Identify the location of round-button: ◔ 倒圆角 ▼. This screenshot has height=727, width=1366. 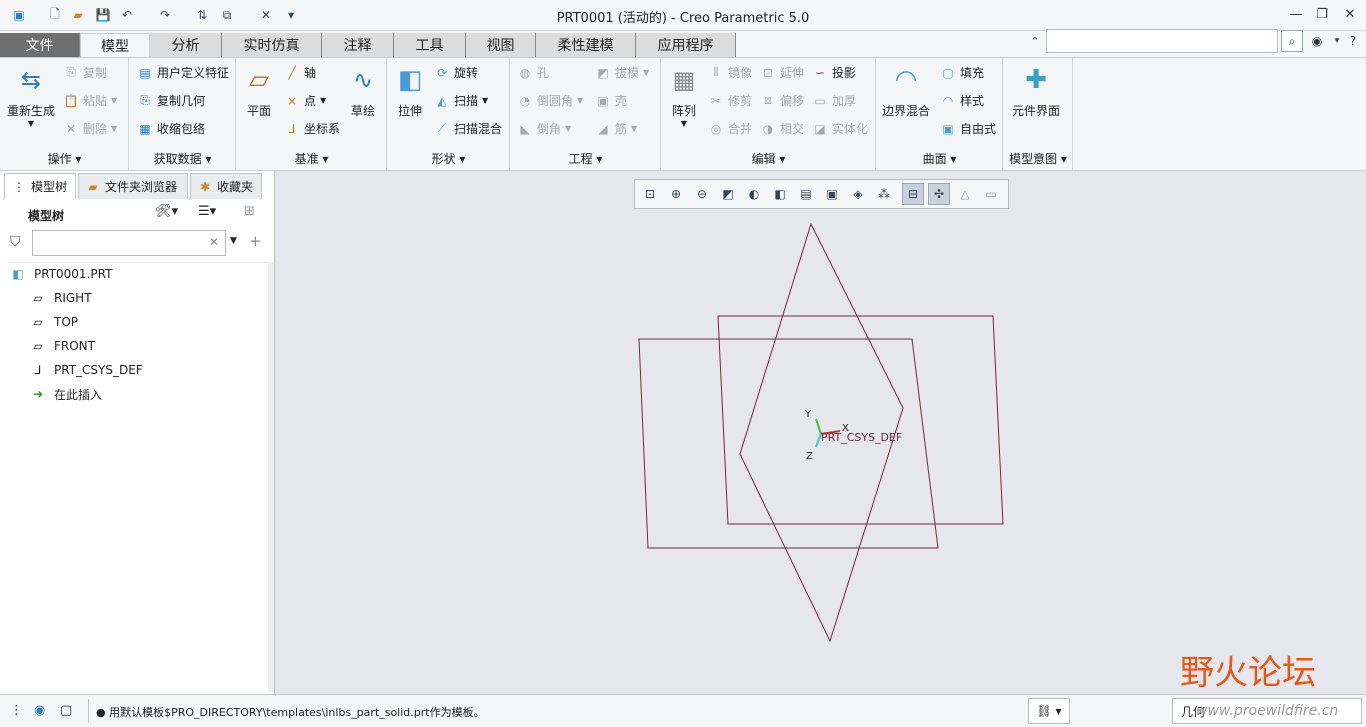
(550, 100).